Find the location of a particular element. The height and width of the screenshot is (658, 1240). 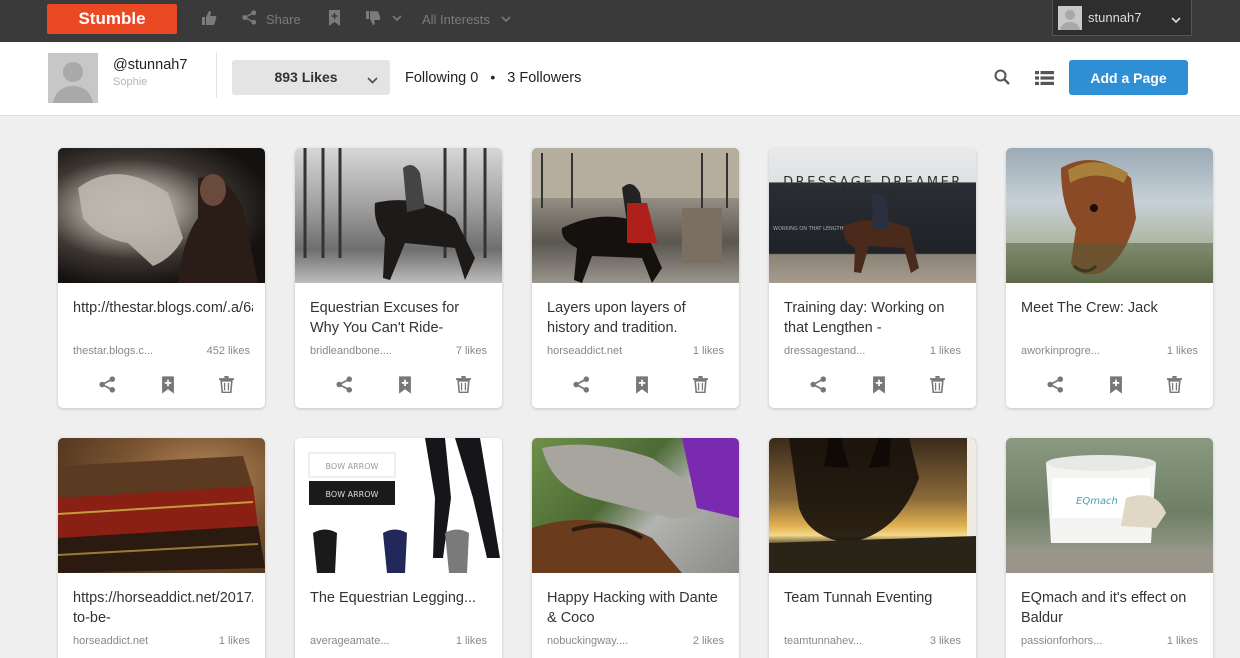

username-label: stunnah7 is located at coordinates (1115, 17).